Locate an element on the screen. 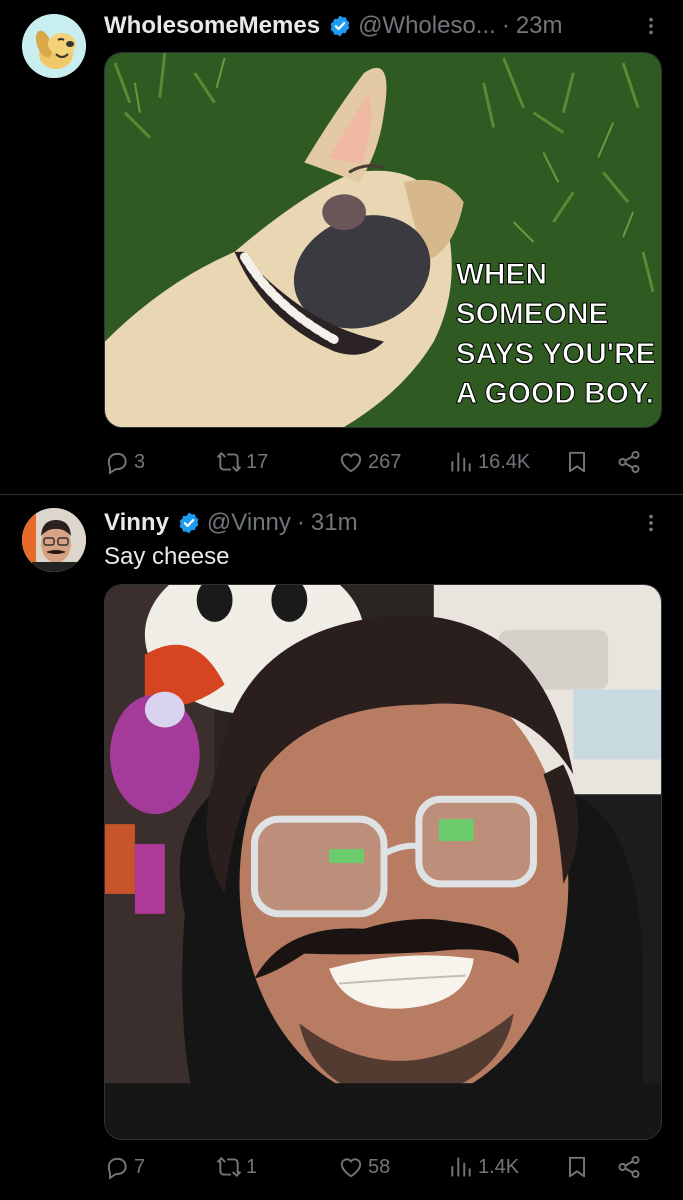  reply-count: 7 is located at coordinates (140, 1166).